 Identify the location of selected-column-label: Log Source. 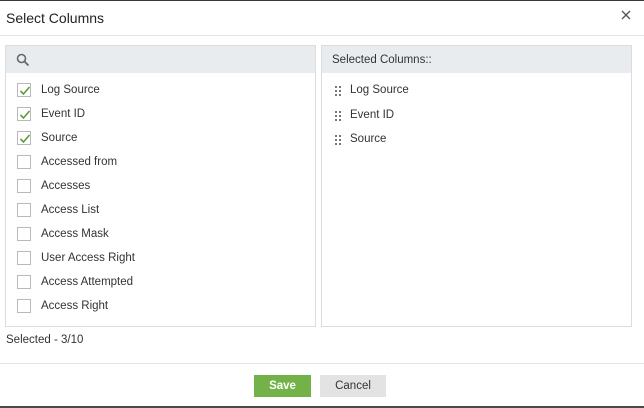
(379, 90).